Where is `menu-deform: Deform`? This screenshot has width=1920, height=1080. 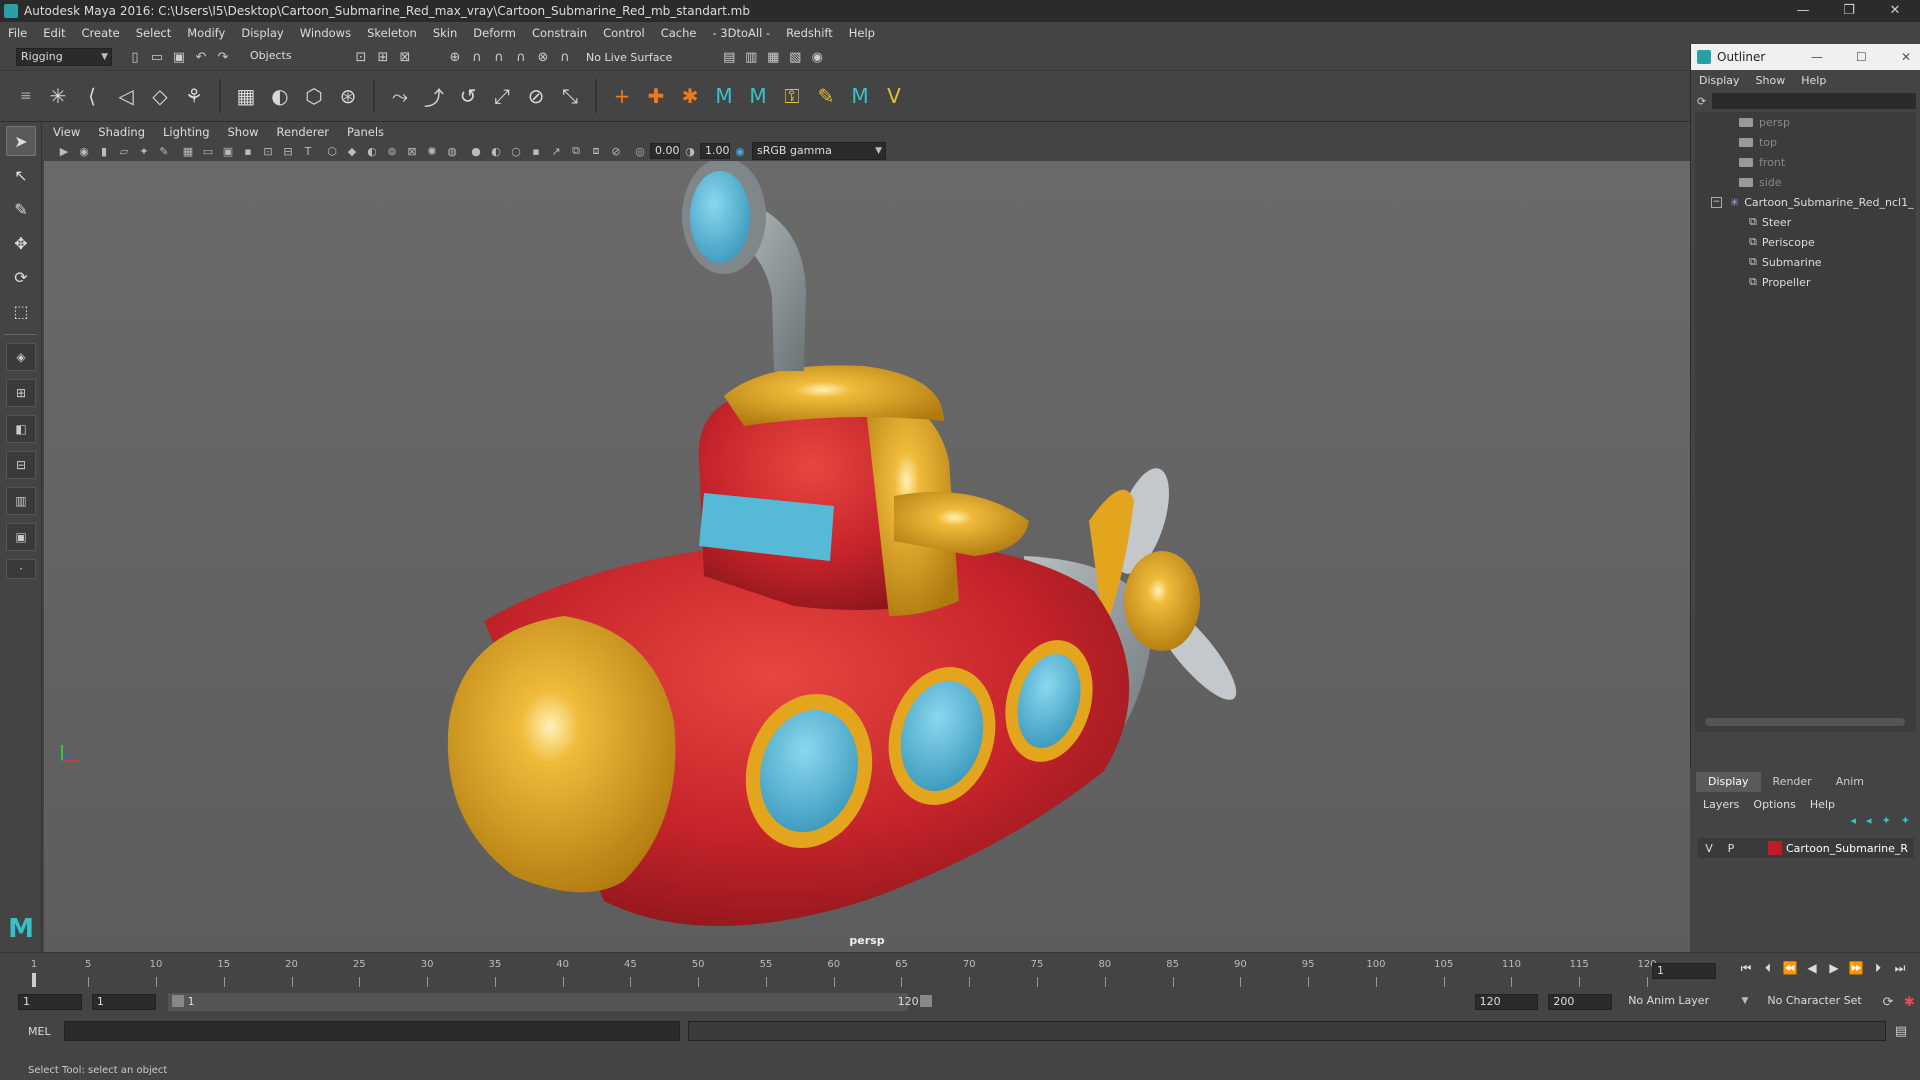
menu-deform: Deform is located at coordinates (494, 33).